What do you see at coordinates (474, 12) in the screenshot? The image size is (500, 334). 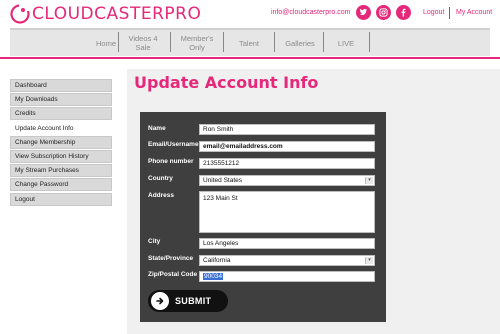 I see `my-account-link: My Account` at bounding box center [474, 12].